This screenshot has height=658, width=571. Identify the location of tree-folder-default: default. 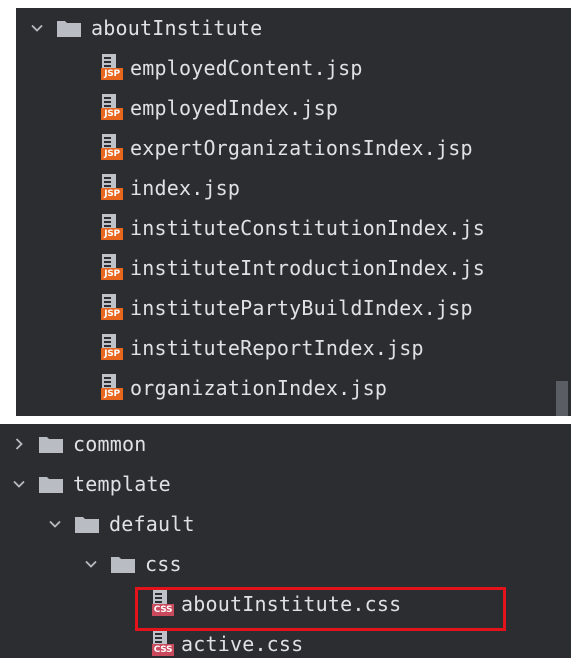
(285, 524).